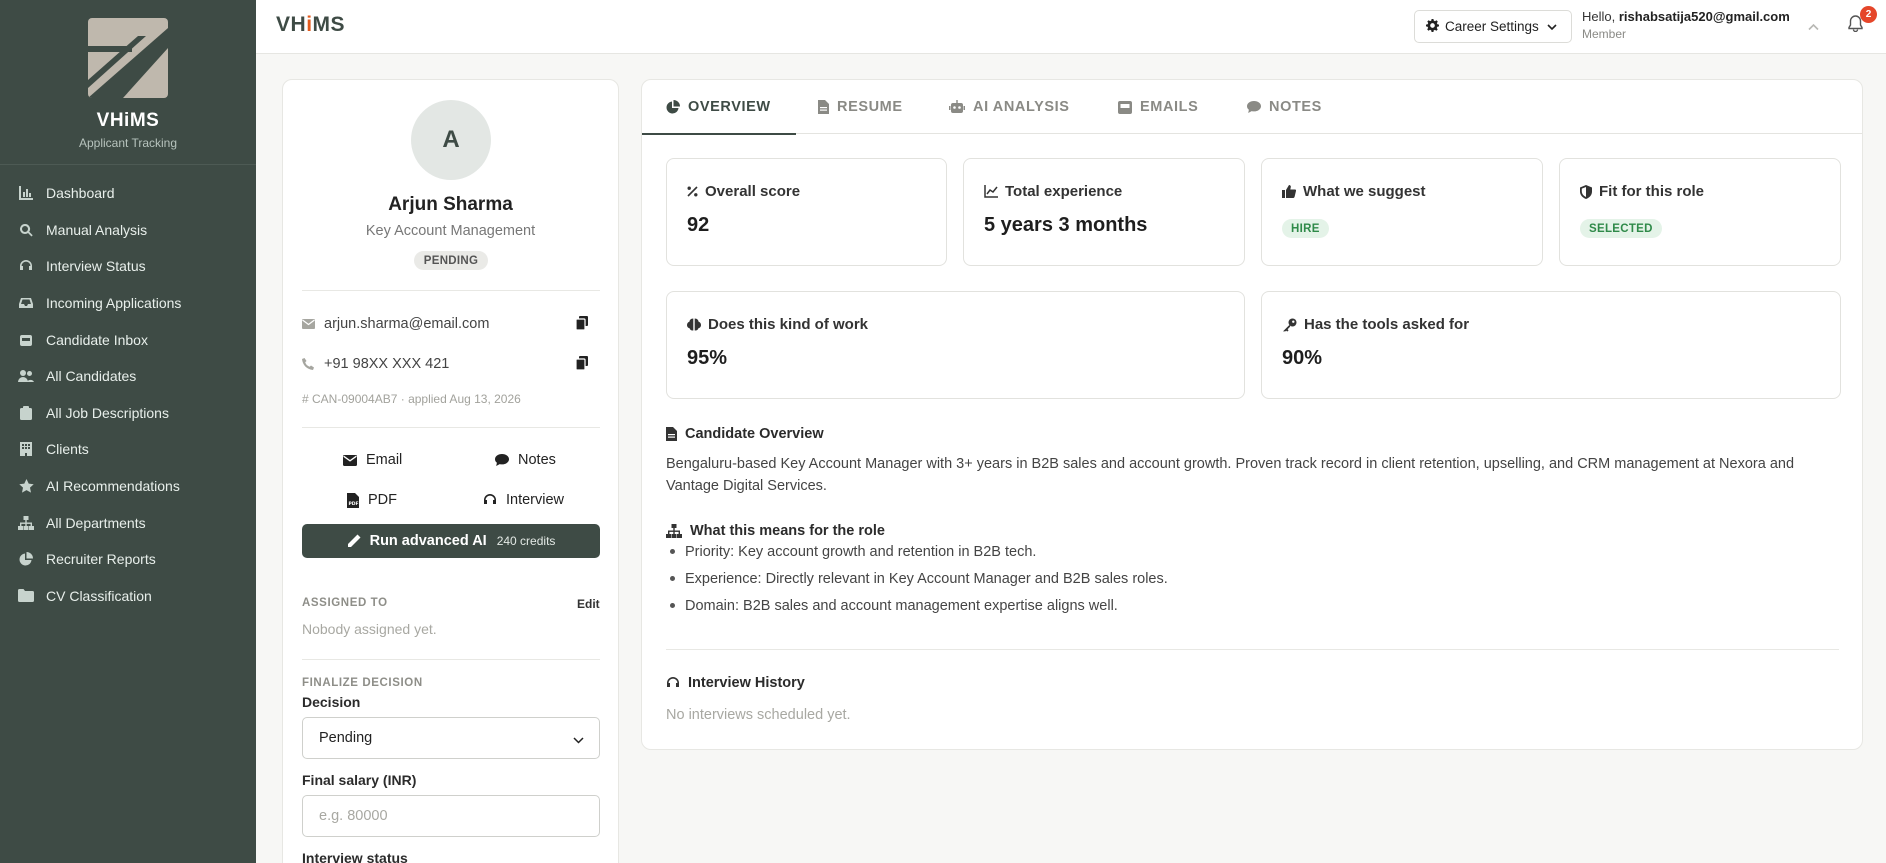 The image size is (1886, 863). I want to click on suggestion-label: What we suggest, so click(1354, 191).